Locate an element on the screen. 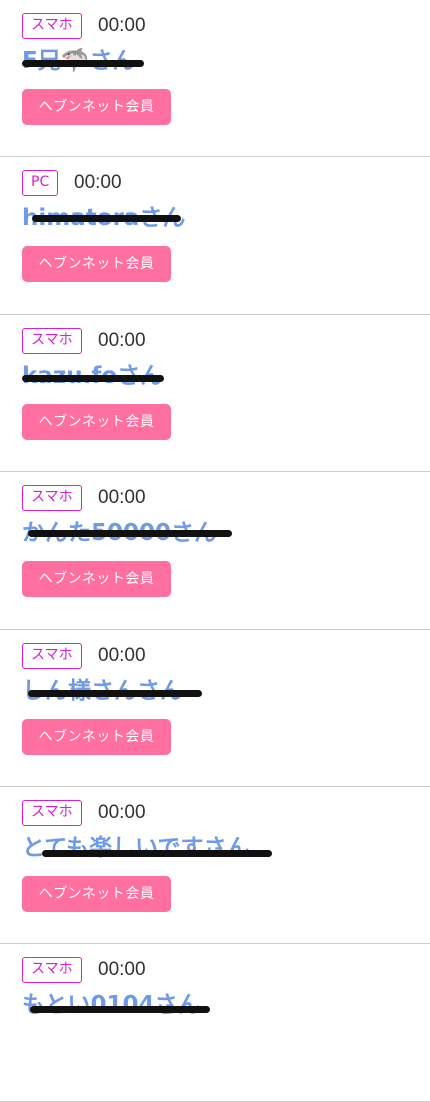 The image size is (430, 1102). list-item: スマホ 00:00 F兄🦈さん ヘブンネット会員 is located at coordinates (215, 79).